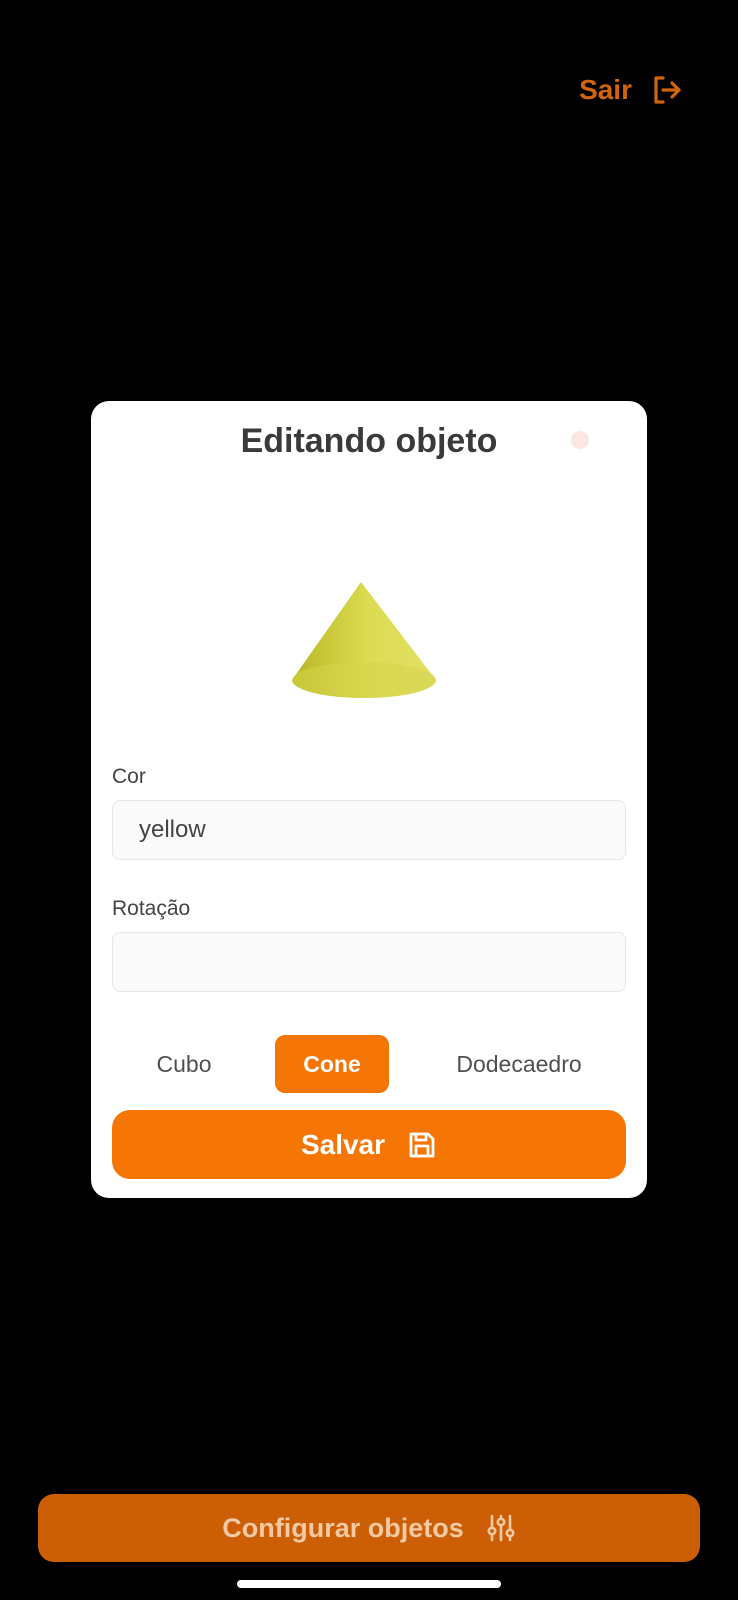 This screenshot has width=738, height=1600. Describe the element at coordinates (422, 1145) in the screenshot. I see `save-icon` at that location.